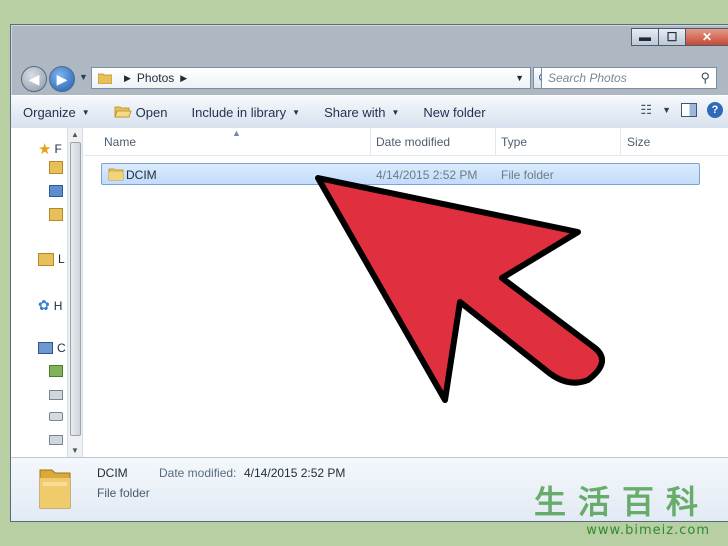  Describe the element at coordinates (646, 110) in the screenshot. I see `view-options-icon: ☷` at that location.